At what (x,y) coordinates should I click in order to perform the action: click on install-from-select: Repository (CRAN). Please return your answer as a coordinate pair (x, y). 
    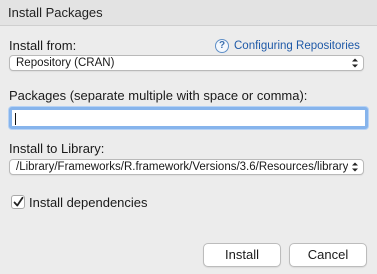
    Looking at the image, I should click on (186, 63).